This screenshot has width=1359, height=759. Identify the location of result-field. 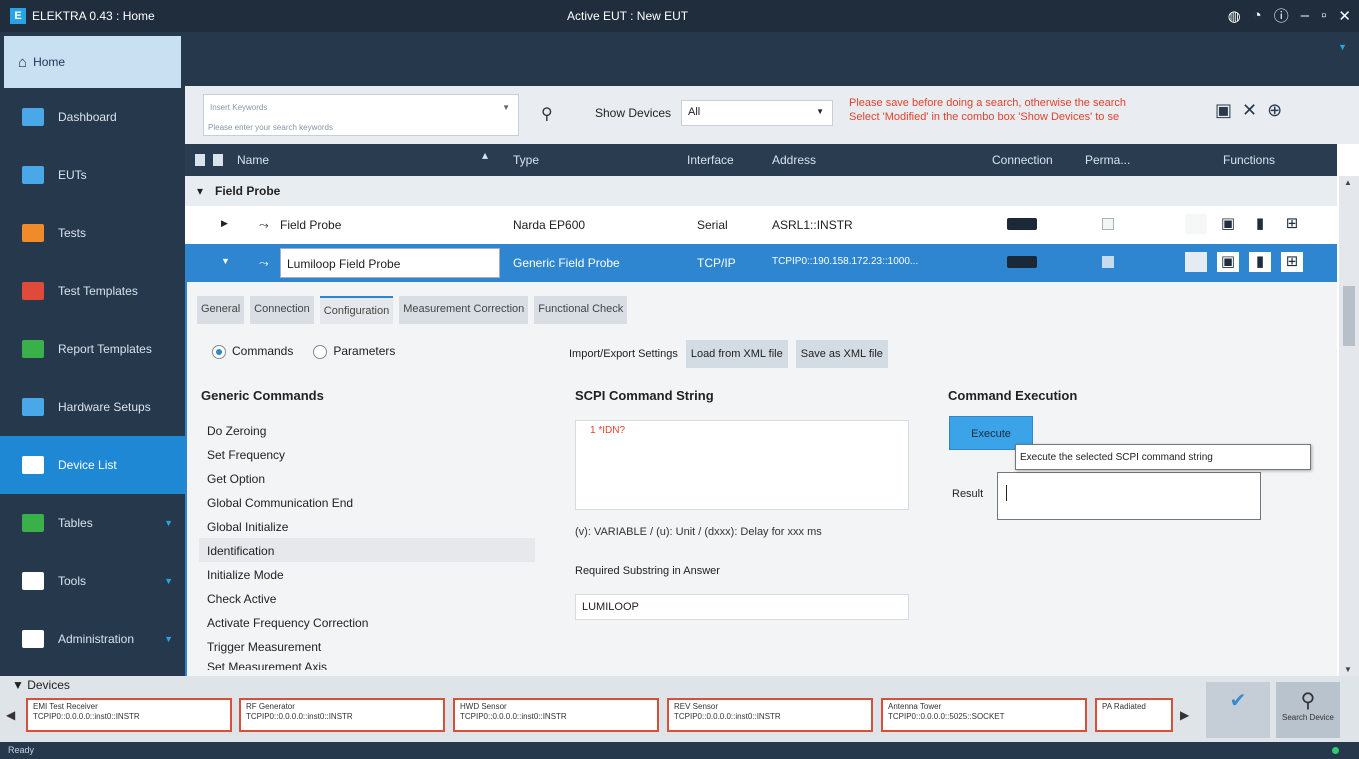
(1129, 496).